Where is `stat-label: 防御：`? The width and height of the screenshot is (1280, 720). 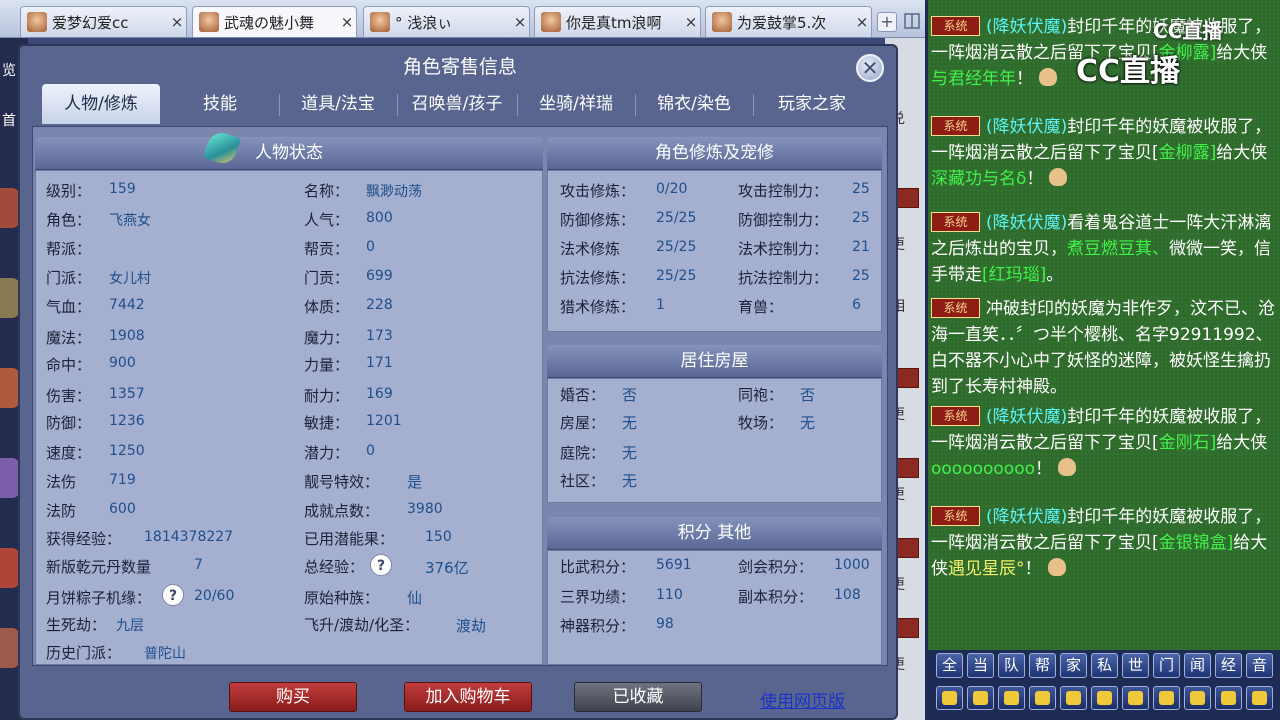
stat-label: 防御： is located at coordinates (69, 423).